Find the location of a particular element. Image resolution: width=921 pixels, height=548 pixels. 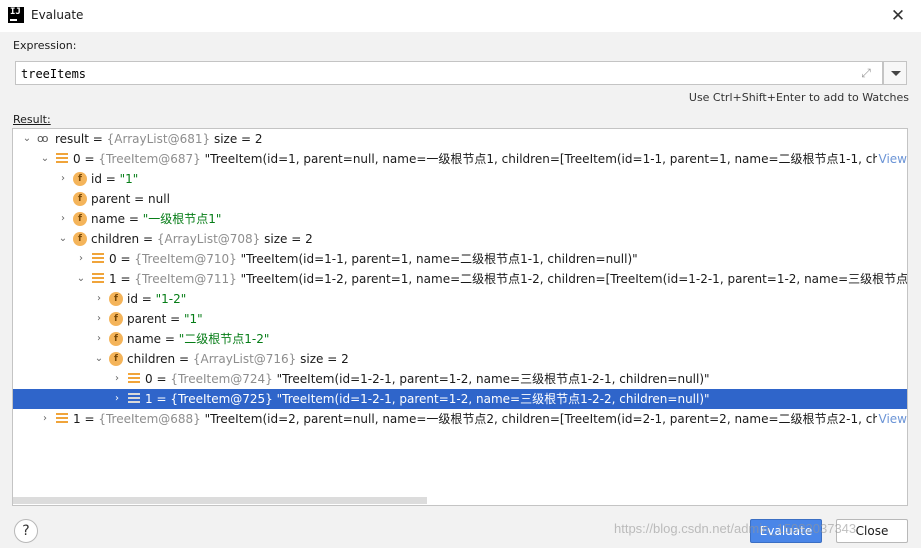

expression-field: ⤢ is located at coordinates (449, 73).